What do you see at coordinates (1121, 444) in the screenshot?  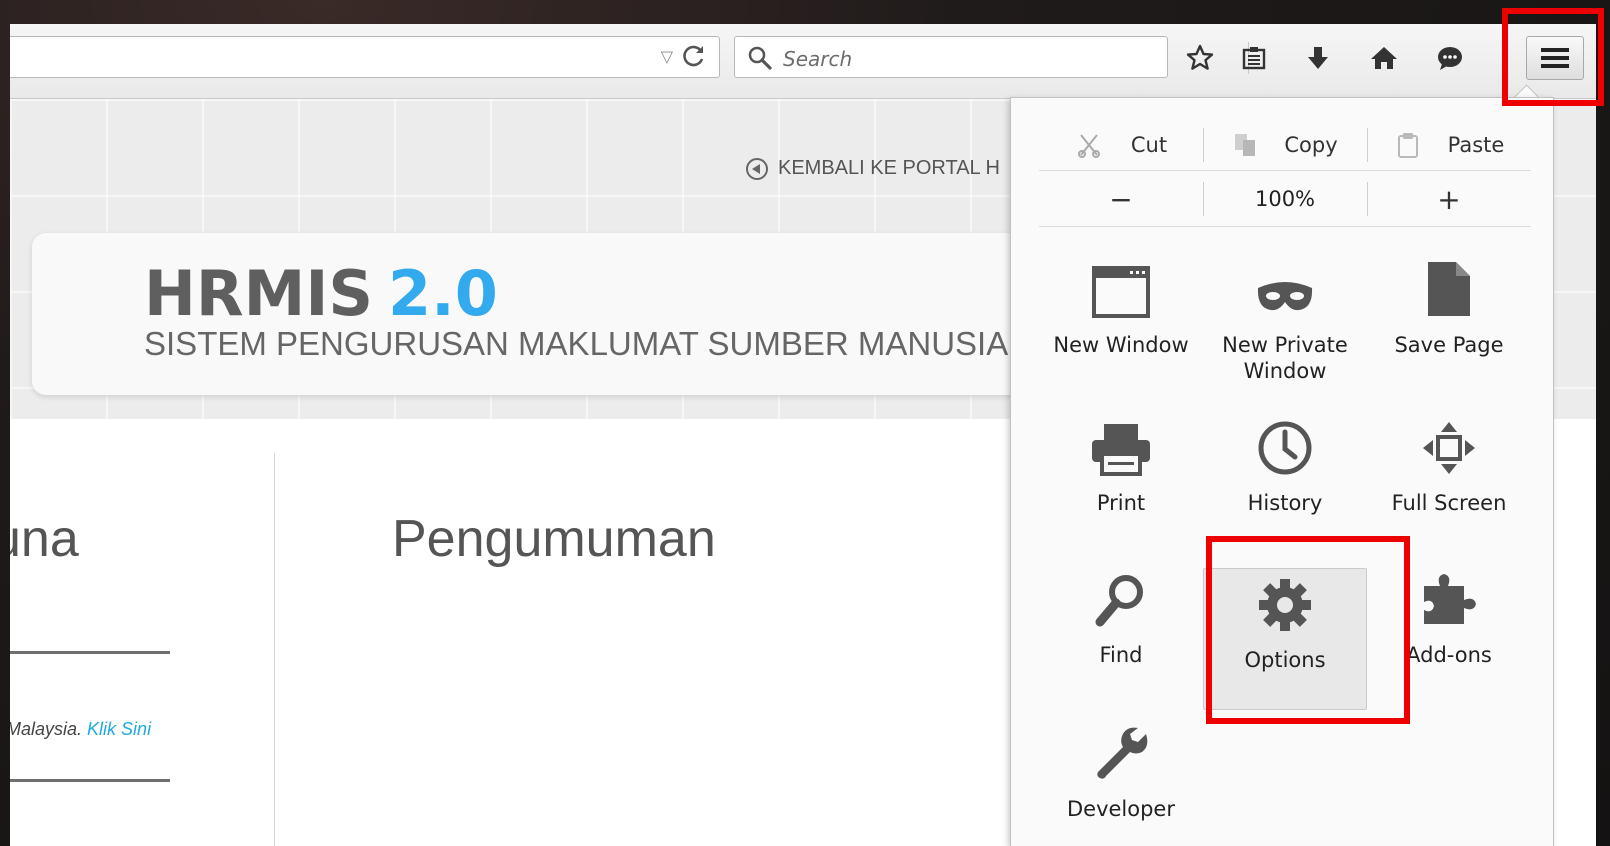 I see `printer-icon` at bounding box center [1121, 444].